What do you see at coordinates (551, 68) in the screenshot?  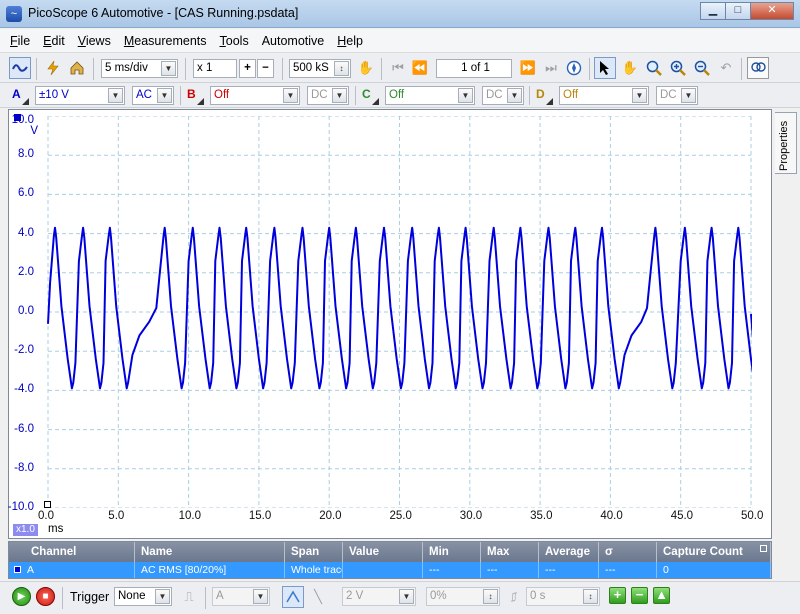 I see `last-page-icon: ⏭` at bounding box center [551, 68].